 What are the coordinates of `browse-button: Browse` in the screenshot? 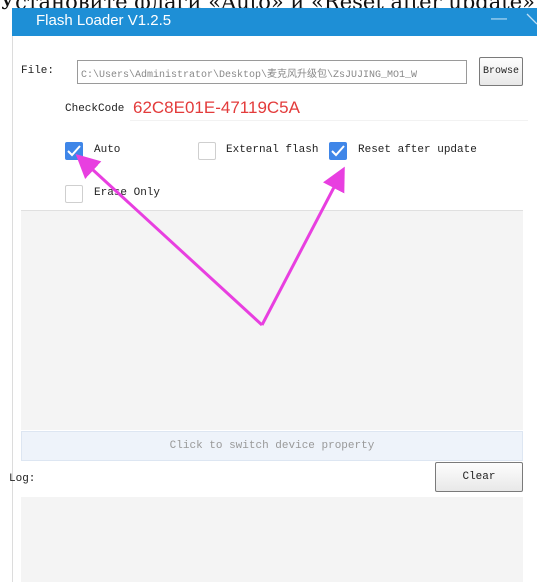 It's located at (501, 71).